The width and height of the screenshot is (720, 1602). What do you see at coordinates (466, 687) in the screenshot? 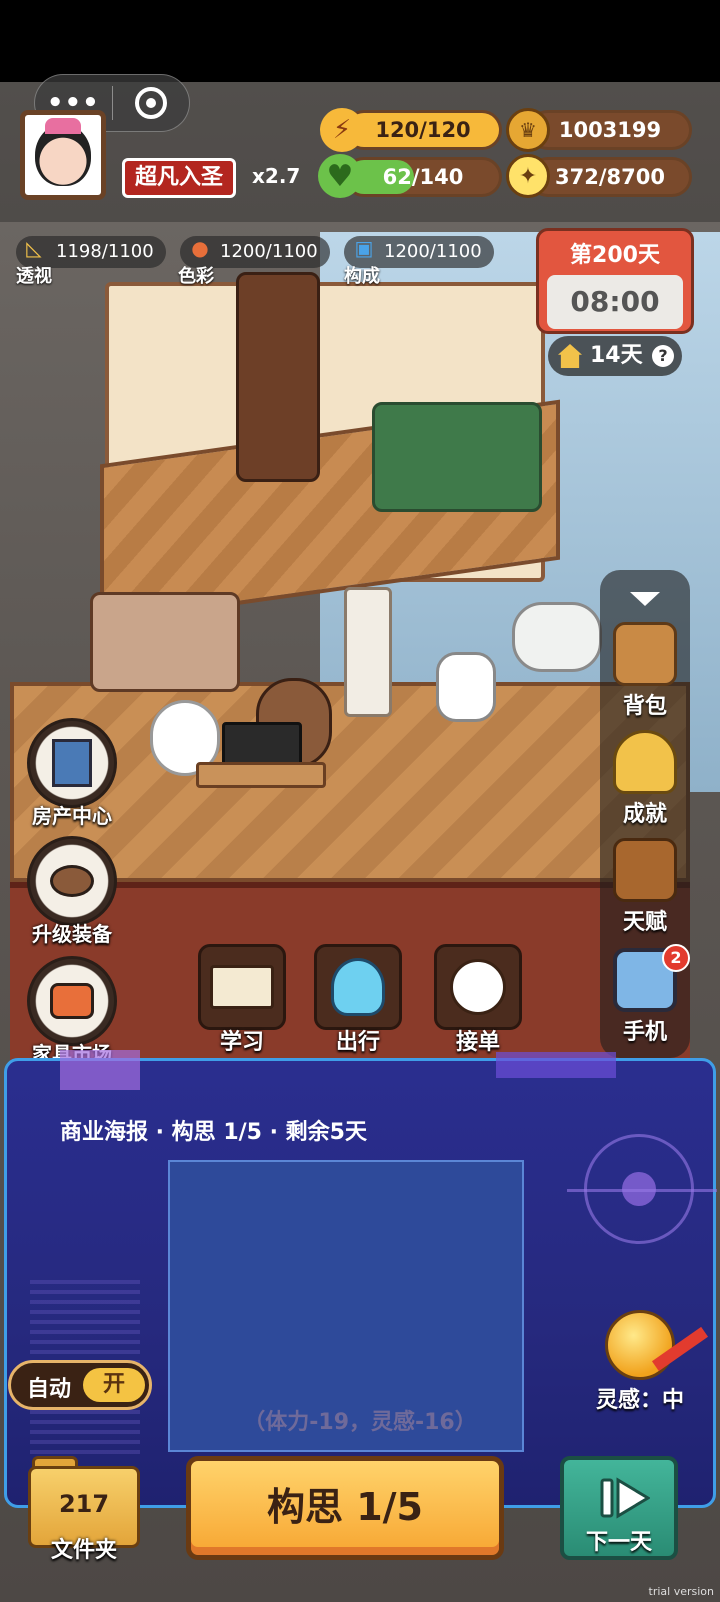
I see `toilet` at bounding box center [466, 687].